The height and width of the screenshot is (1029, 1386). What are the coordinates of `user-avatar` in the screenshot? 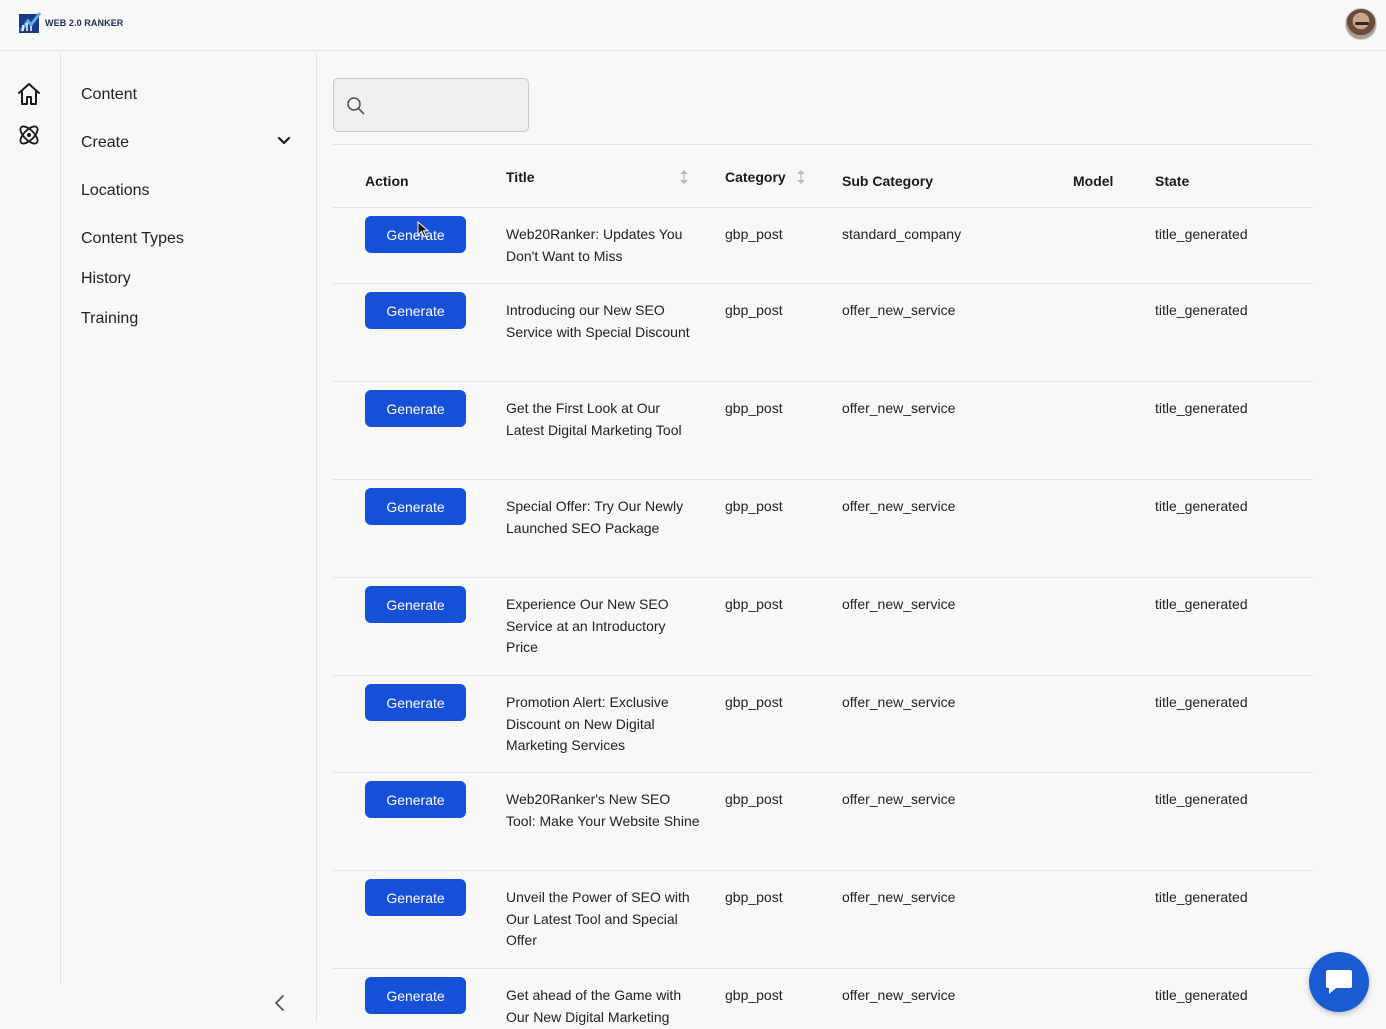 It's located at (1361, 24).